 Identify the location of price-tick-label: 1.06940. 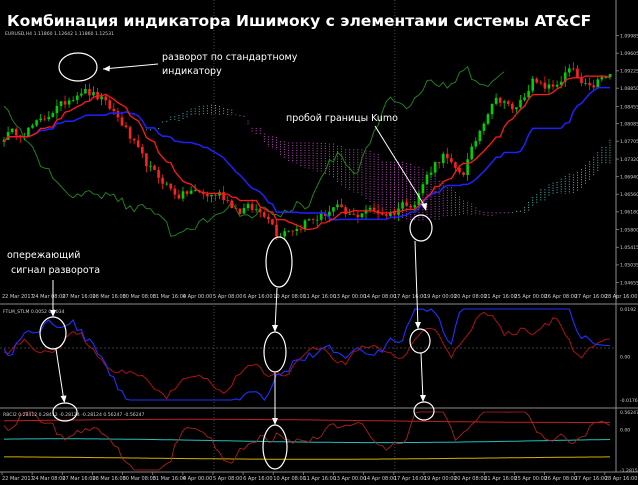
(629, 177).